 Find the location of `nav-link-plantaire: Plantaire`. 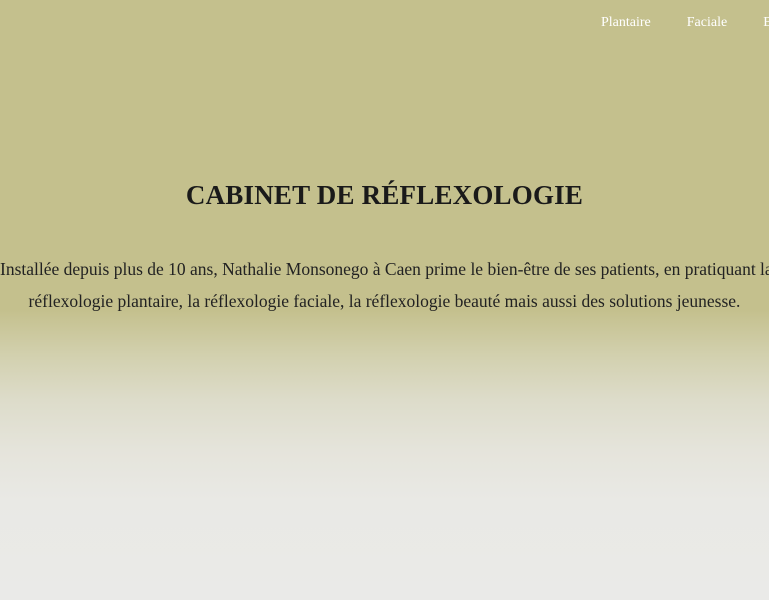

nav-link-plantaire: Plantaire is located at coordinates (626, 23).